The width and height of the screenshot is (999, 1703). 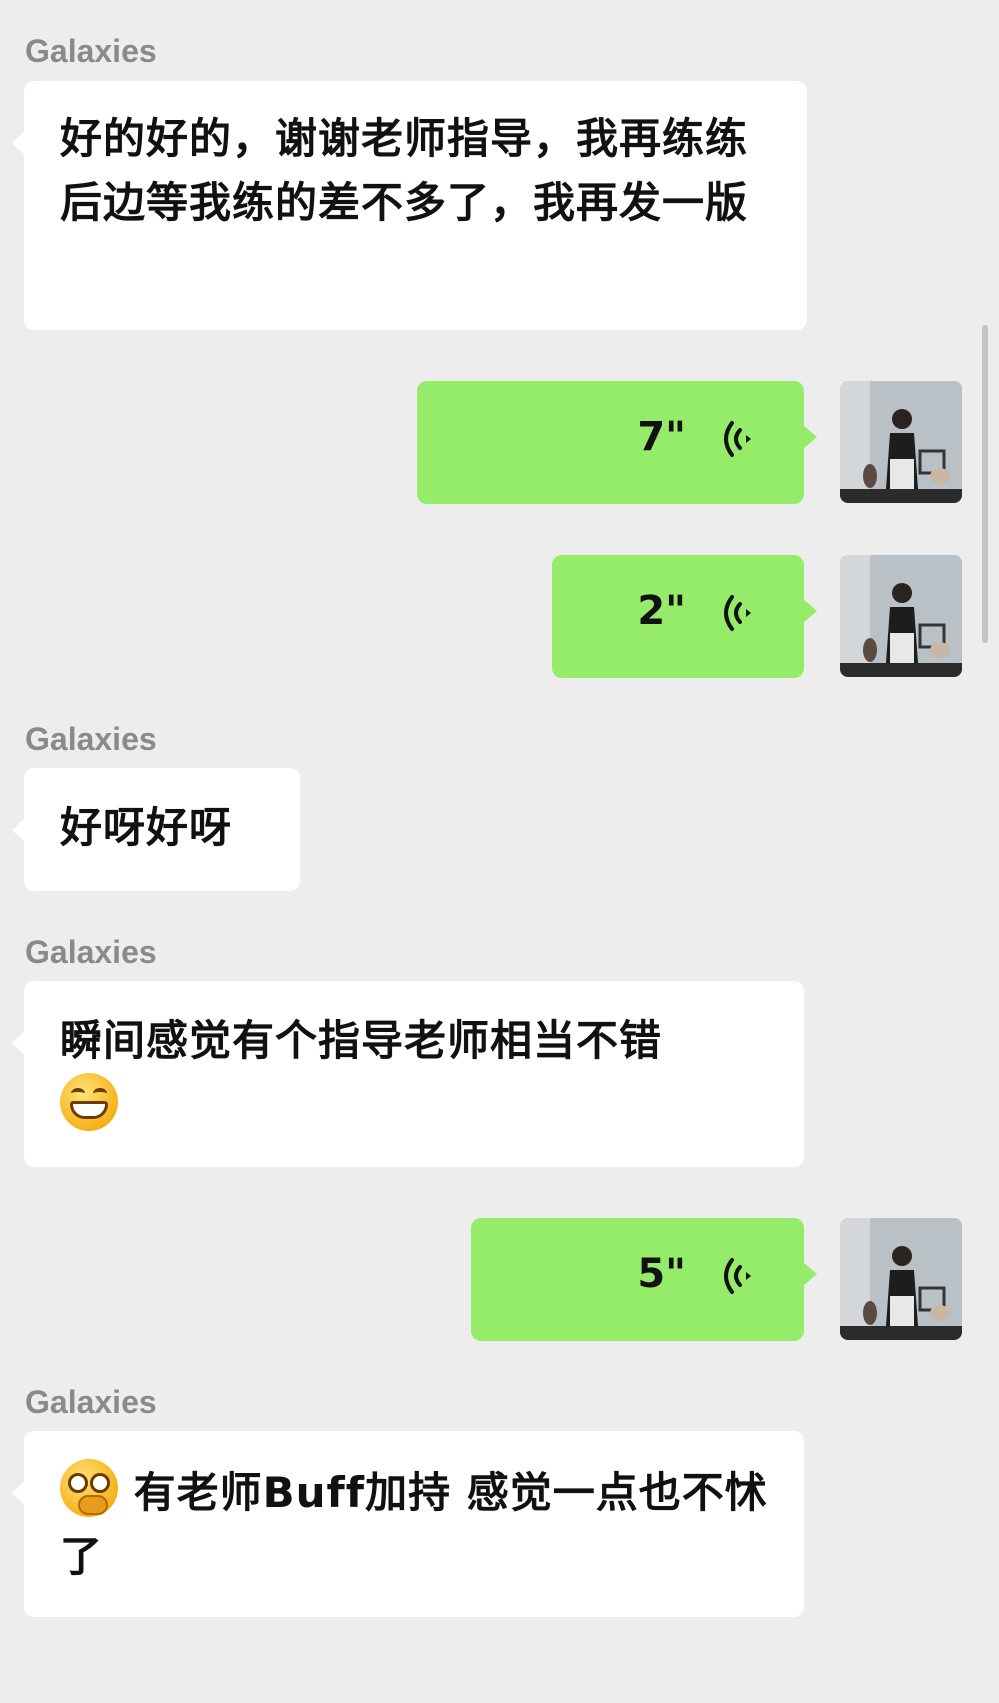 I want to click on incoming-text-bubble: 好呀好呀, so click(x=156, y=829).